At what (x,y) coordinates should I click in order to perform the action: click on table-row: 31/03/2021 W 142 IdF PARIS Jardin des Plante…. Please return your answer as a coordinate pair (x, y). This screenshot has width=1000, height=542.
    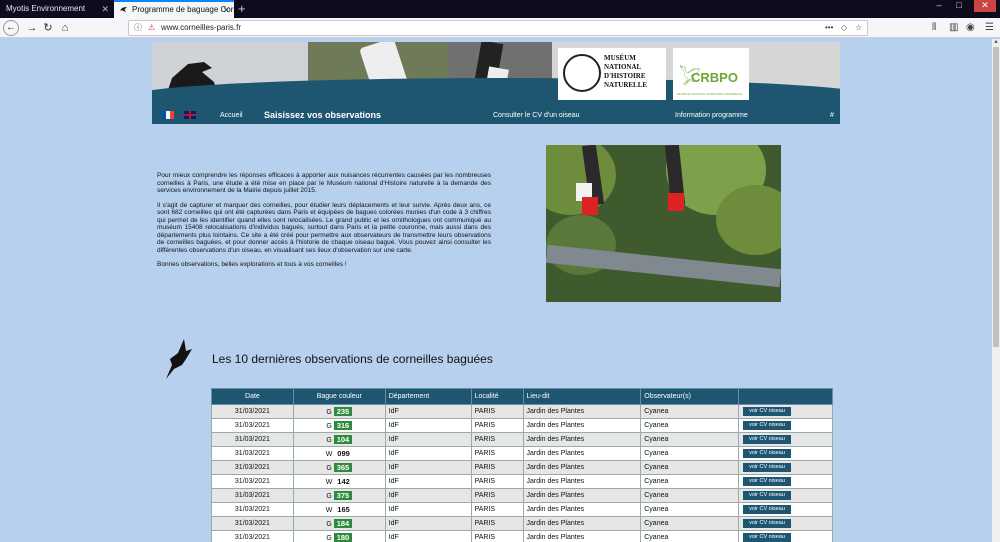
    Looking at the image, I should click on (522, 481).